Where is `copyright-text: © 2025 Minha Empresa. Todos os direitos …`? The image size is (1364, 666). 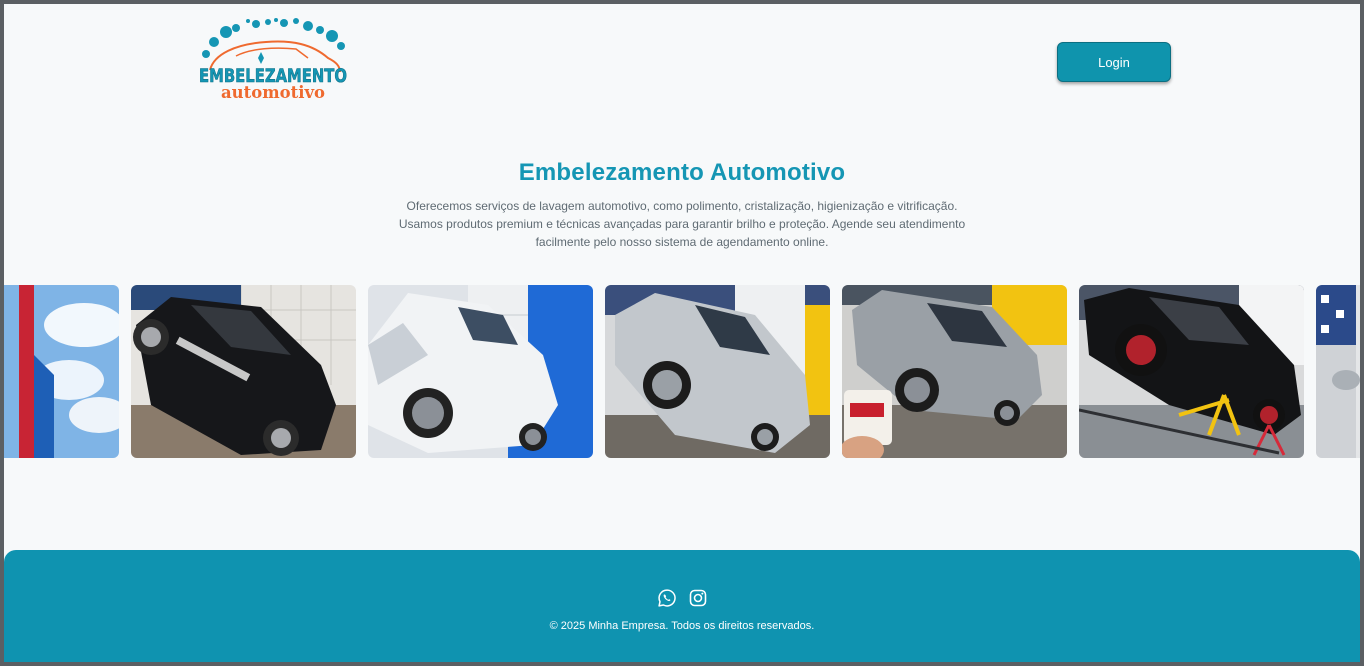 copyright-text: © 2025 Minha Empresa. Todos os direitos … is located at coordinates (682, 626).